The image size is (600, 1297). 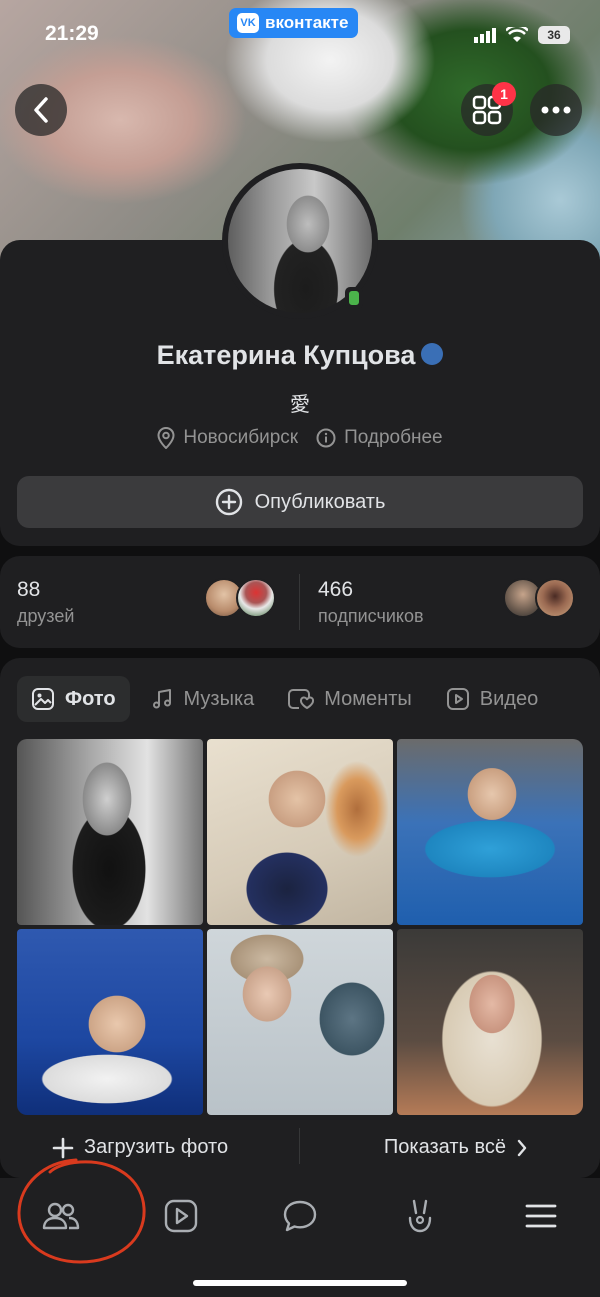 I want to click on vk-app-badge-label: вконтакте, so click(x=307, y=22).